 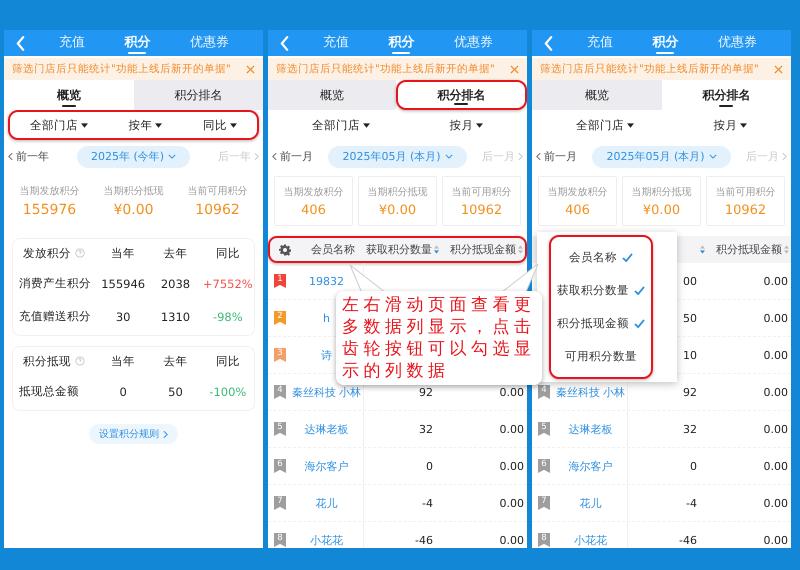 What do you see at coordinates (688, 540) in the screenshot?
I see `table-cell: -46` at bounding box center [688, 540].